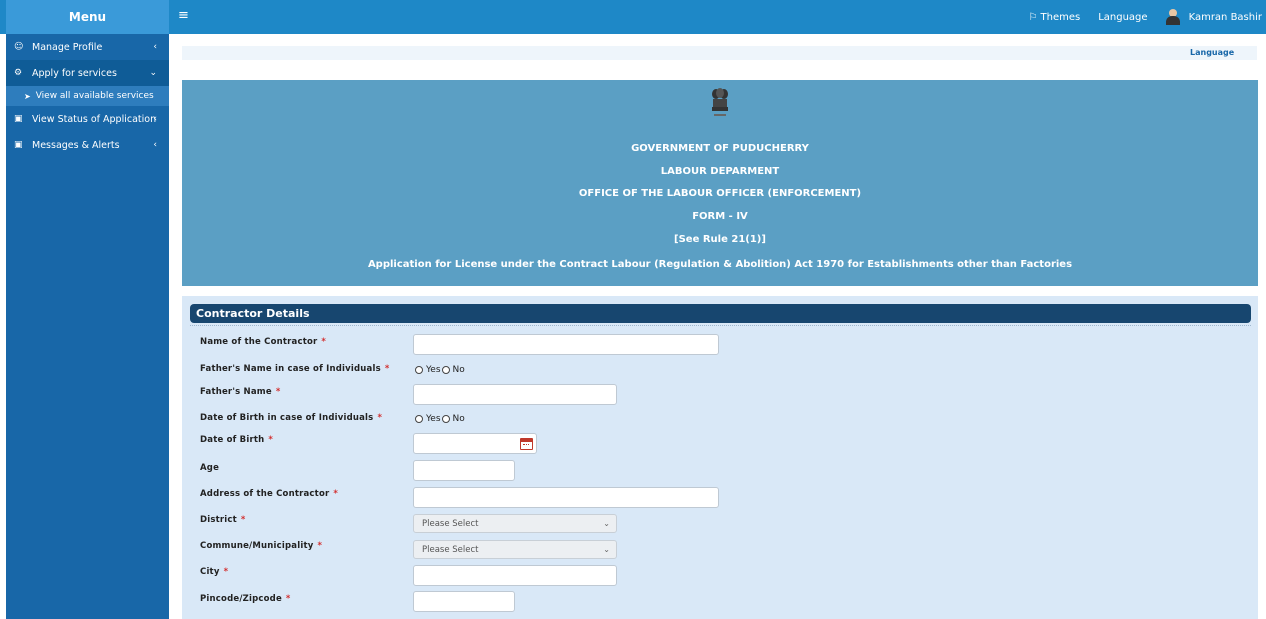 The image size is (1266, 619). What do you see at coordinates (419, 419) in the screenshot?
I see `radio-yes-dob` at bounding box center [419, 419].